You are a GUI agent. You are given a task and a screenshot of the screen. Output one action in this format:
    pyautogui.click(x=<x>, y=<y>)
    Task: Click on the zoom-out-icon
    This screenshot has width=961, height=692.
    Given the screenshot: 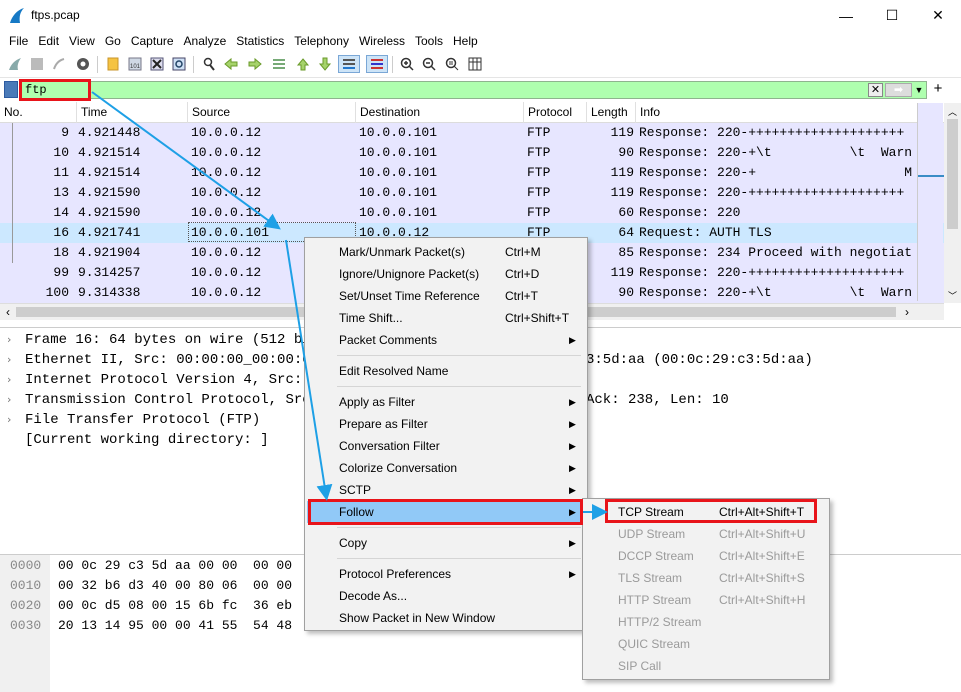 What is the action you would take?
    pyautogui.click(x=429, y=64)
    